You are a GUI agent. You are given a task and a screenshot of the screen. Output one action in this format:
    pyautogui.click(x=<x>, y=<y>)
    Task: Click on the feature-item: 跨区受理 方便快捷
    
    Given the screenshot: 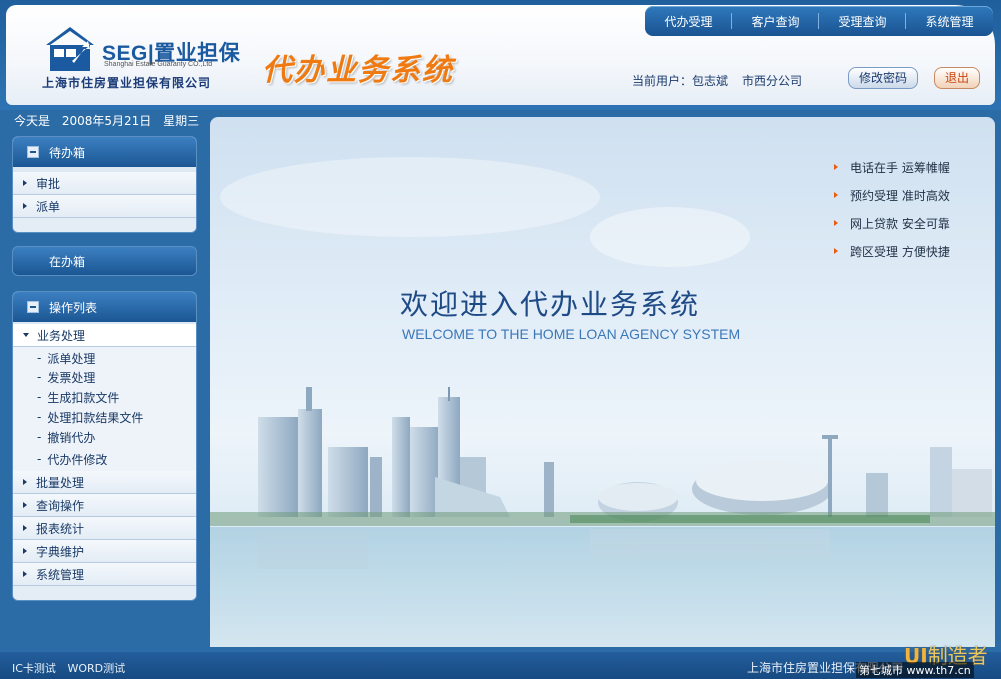 What is the action you would take?
    pyautogui.click(x=892, y=251)
    